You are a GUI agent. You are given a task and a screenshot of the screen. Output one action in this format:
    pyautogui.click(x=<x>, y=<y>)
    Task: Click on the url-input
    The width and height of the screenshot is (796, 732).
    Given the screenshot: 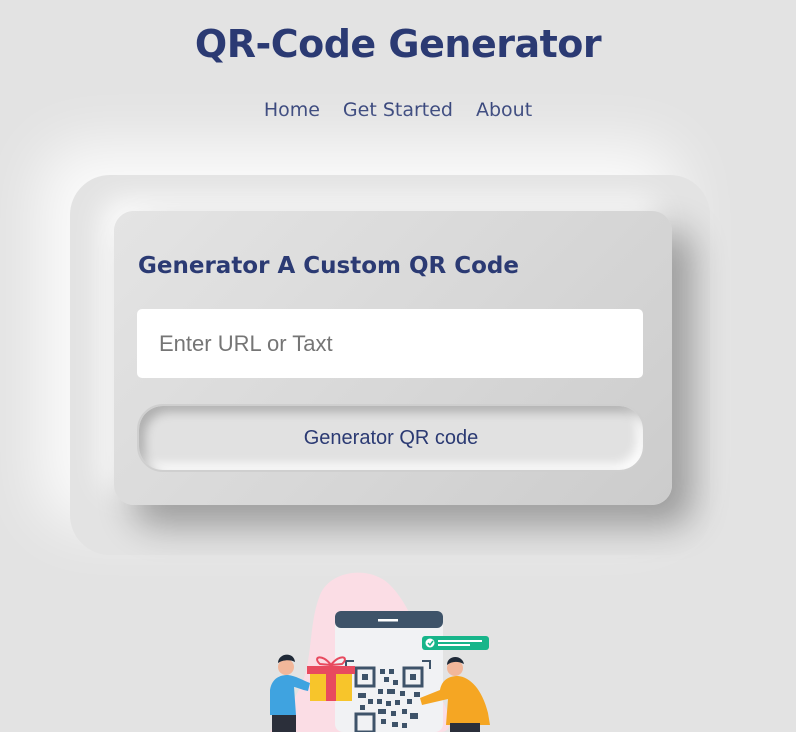 What is the action you would take?
    pyautogui.click(x=390, y=343)
    